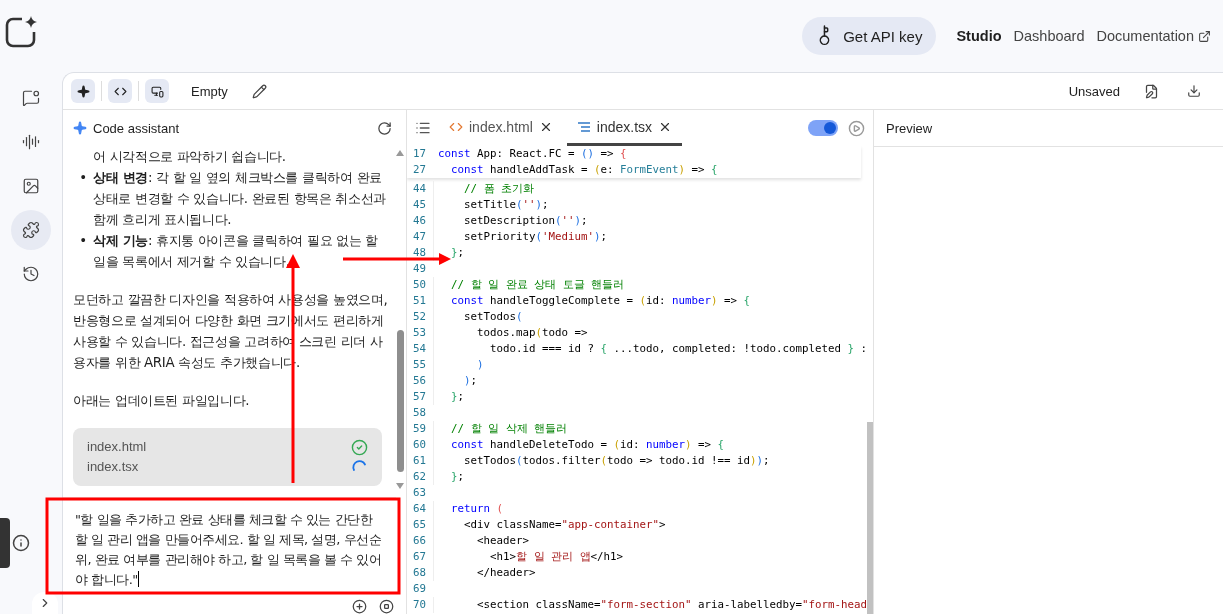 The height and width of the screenshot is (614, 1223). Describe the element at coordinates (419, 397) in the screenshot. I see `line-number: 57` at that location.